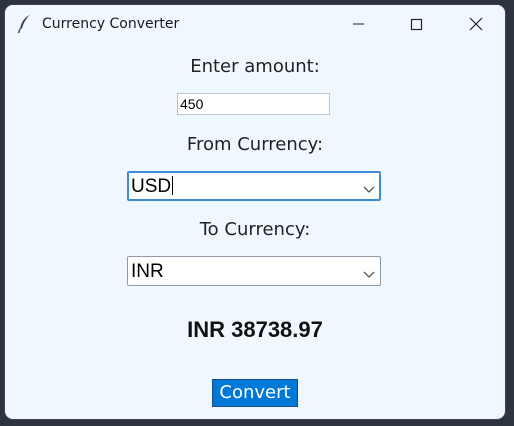 This screenshot has width=514, height=426. Describe the element at coordinates (254, 271) in the screenshot. I see `to-currency-select: INR` at that location.